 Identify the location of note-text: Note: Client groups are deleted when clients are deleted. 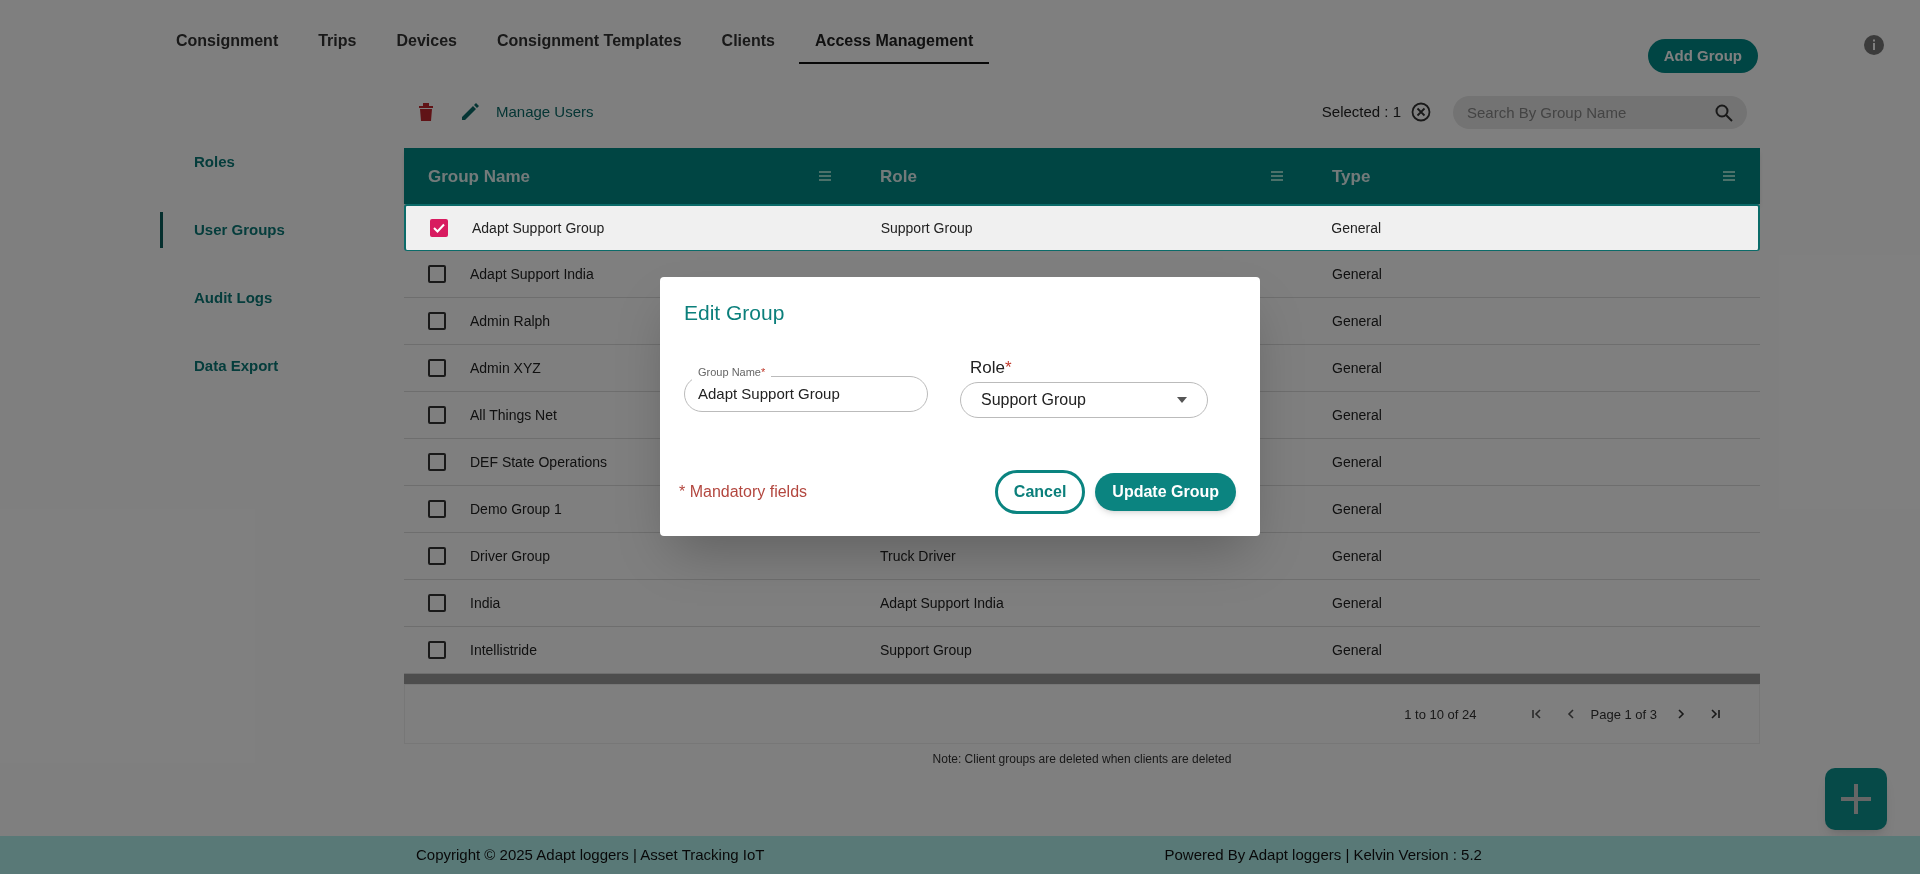
(1082, 760).